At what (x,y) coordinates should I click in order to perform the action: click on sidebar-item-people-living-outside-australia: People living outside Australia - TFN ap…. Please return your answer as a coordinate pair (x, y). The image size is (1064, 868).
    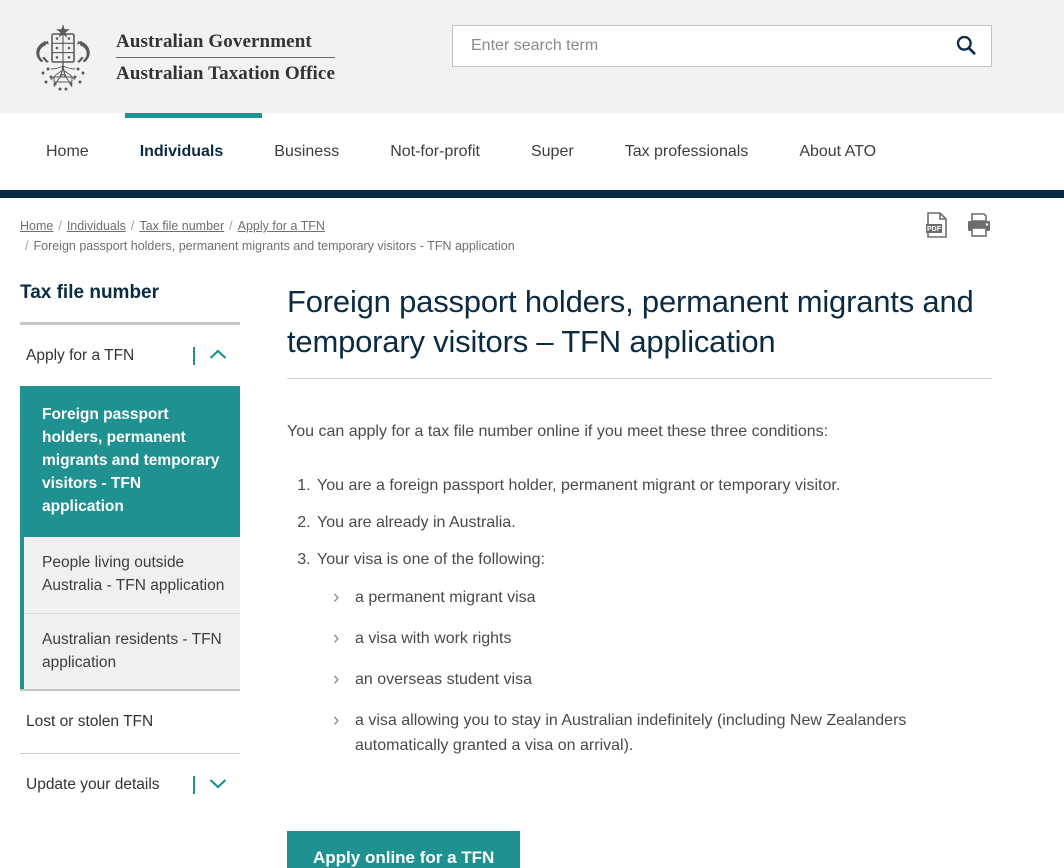
    Looking at the image, I should click on (132, 575).